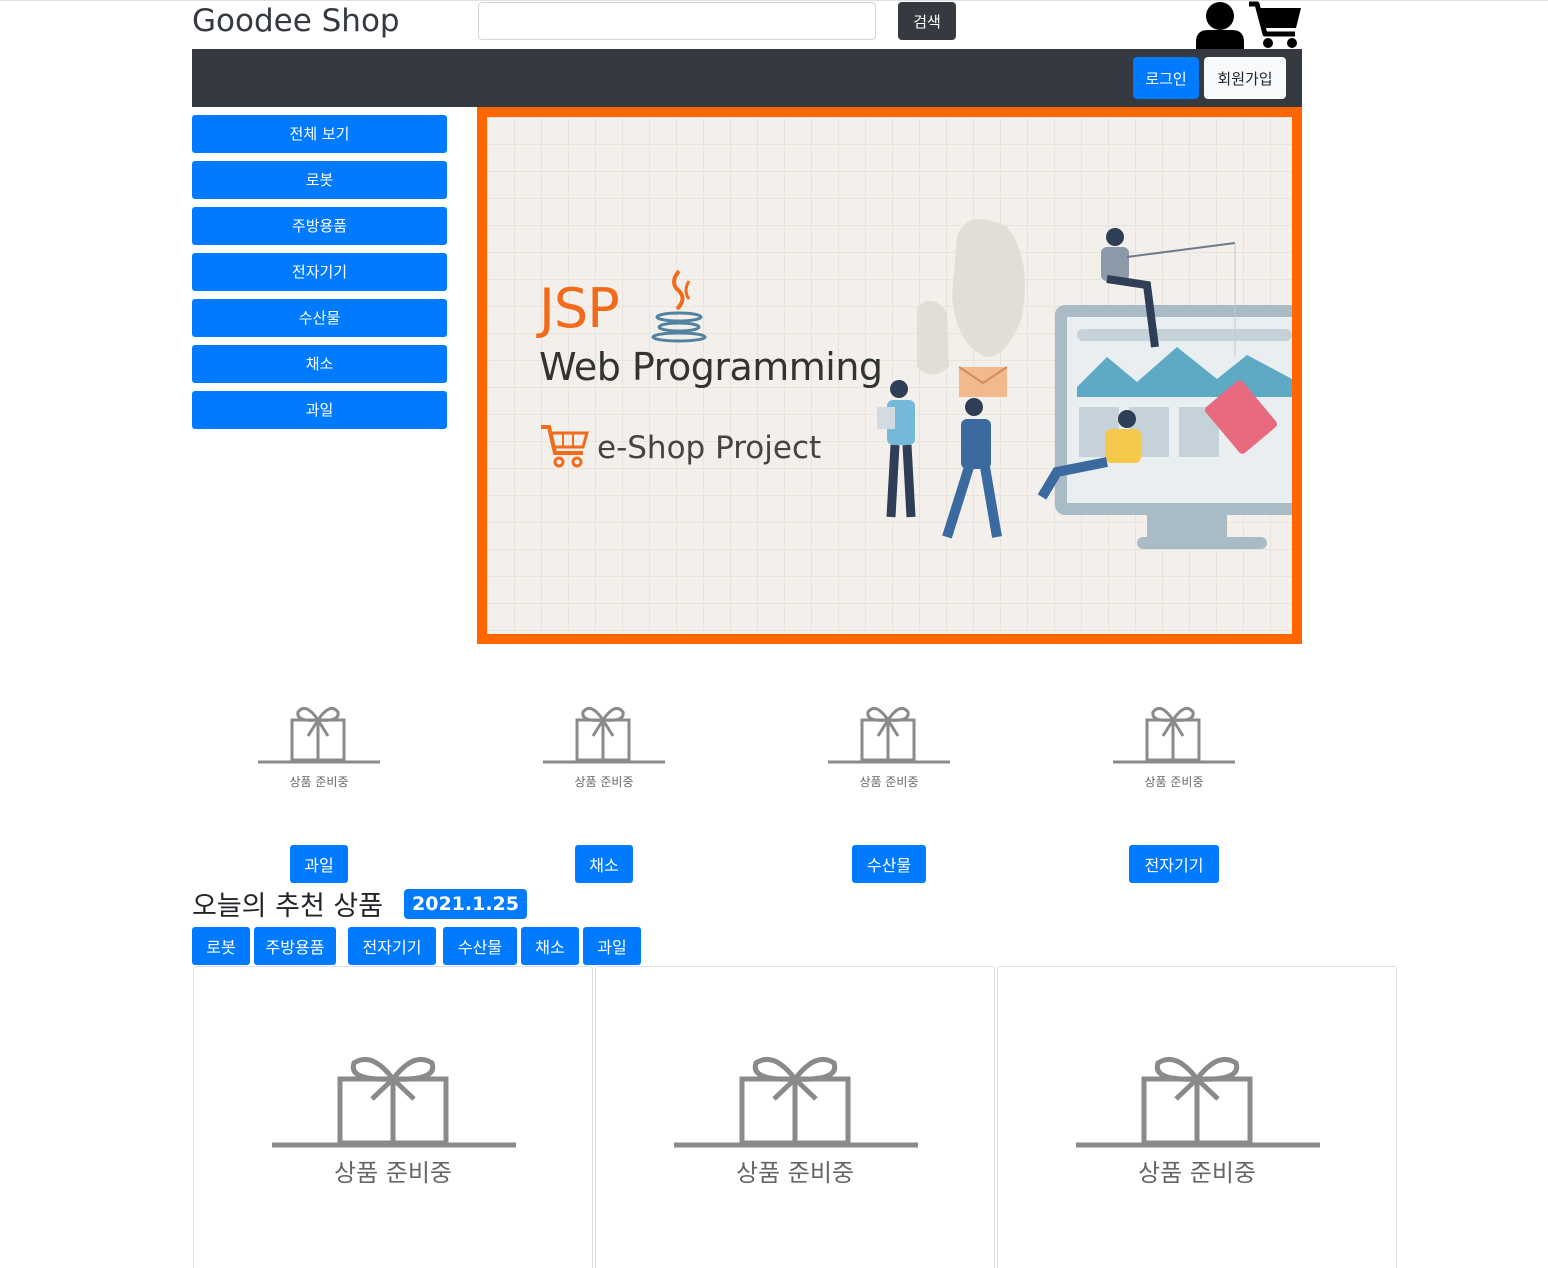 This screenshot has height=1268, width=1548. What do you see at coordinates (288, 906) in the screenshot?
I see `recommend-title: 오늘의 추천 상품` at bounding box center [288, 906].